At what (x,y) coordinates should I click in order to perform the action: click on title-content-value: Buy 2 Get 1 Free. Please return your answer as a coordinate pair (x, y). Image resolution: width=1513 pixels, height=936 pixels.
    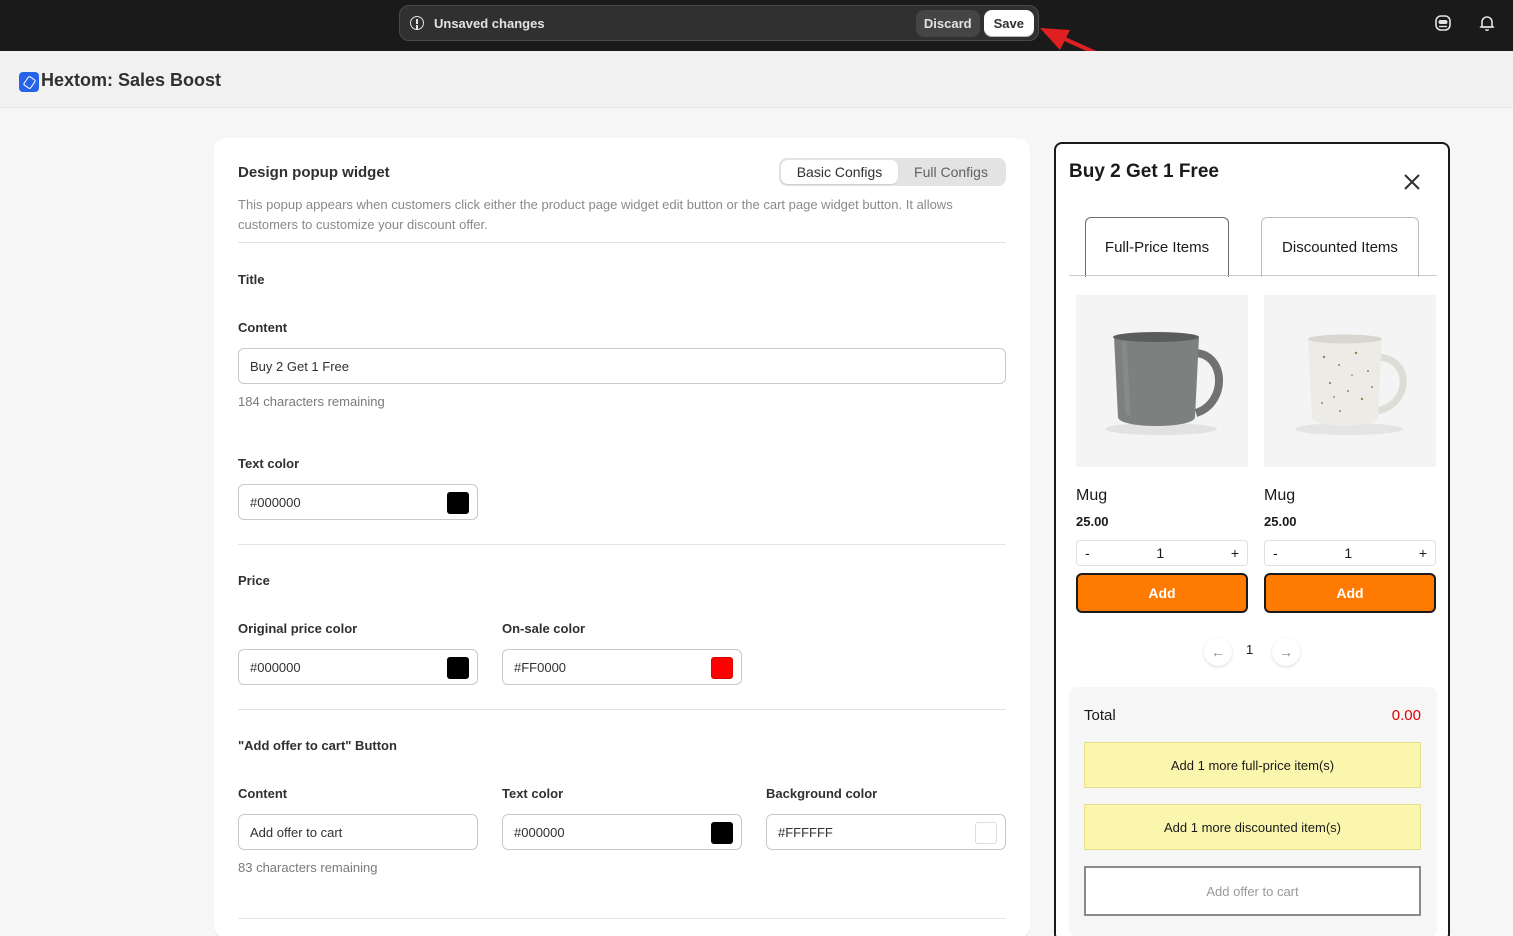
    Looking at the image, I should click on (299, 366).